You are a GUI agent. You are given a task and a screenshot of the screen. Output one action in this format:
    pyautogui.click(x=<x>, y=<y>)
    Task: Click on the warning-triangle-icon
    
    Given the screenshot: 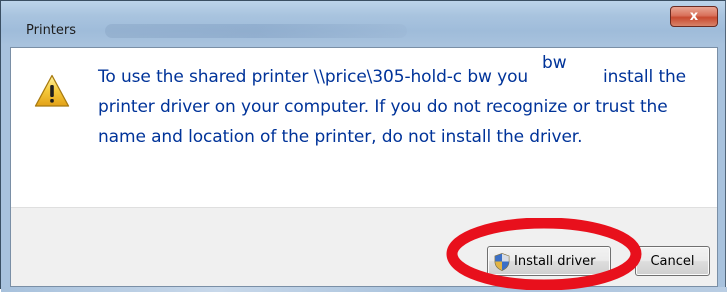 What is the action you would take?
    pyautogui.click(x=52, y=90)
    